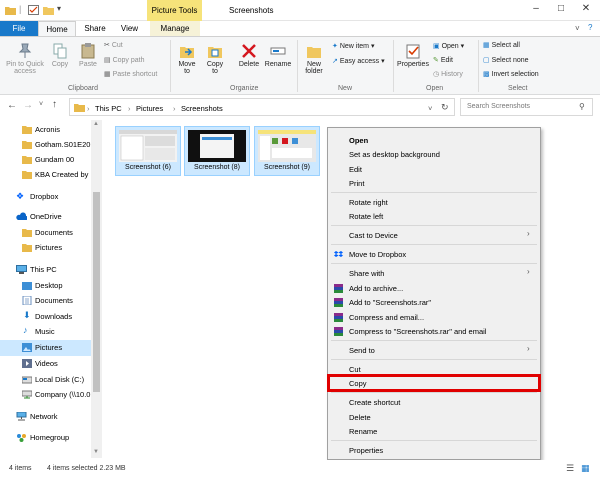  Describe the element at coordinates (45, 417) in the screenshot. I see `nav-item-network: Network` at that location.